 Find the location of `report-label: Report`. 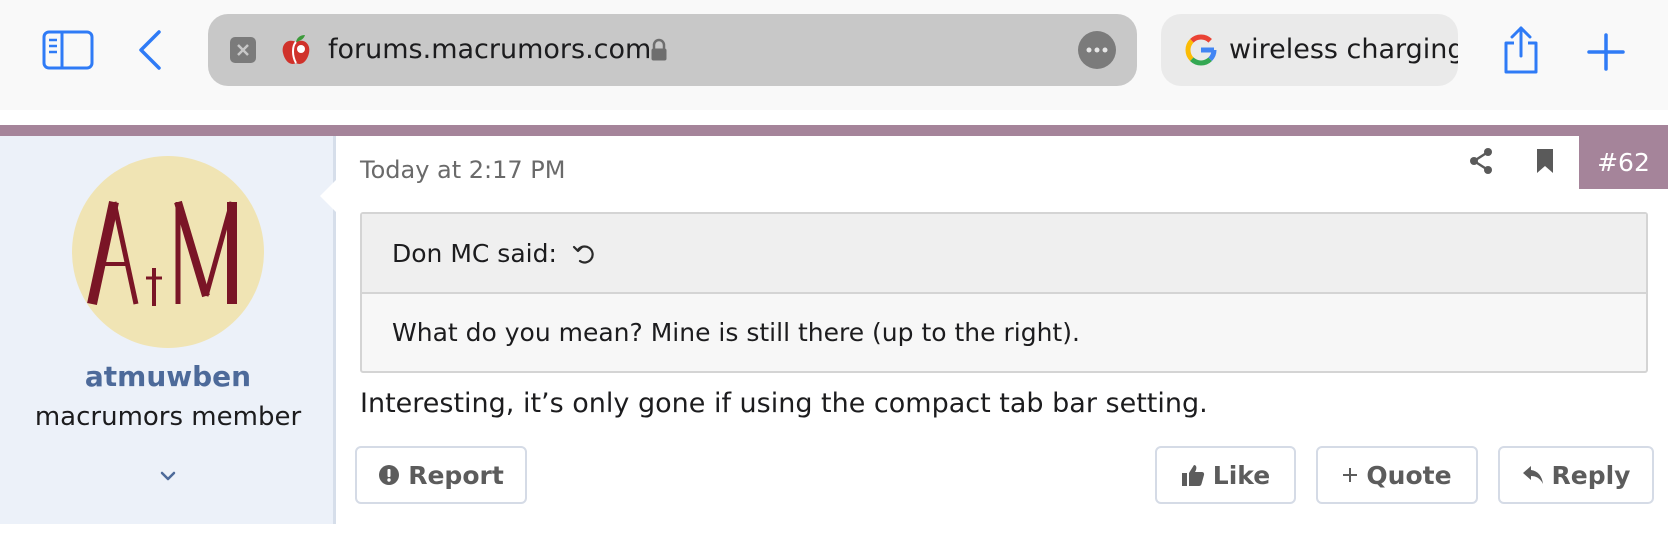

report-label: Report is located at coordinates (456, 475).